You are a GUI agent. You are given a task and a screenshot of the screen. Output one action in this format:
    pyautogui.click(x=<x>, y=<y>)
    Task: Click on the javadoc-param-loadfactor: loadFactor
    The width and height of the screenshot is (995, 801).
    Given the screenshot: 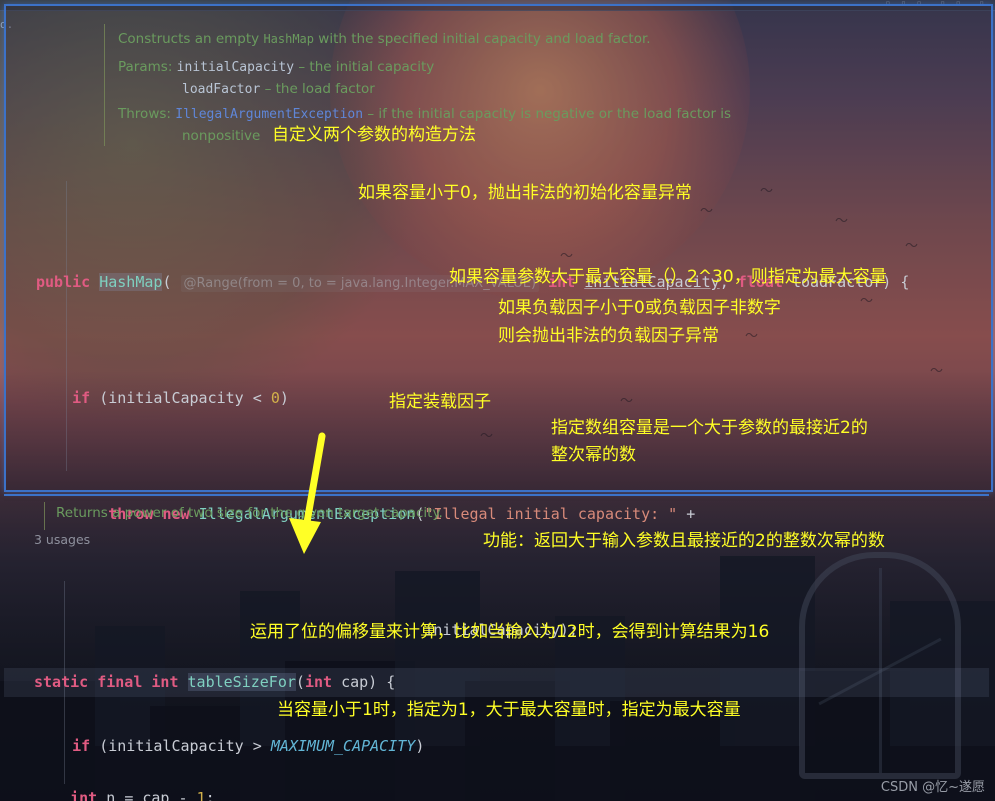 What is the action you would take?
    pyautogui.click(x=221, y=89)
    